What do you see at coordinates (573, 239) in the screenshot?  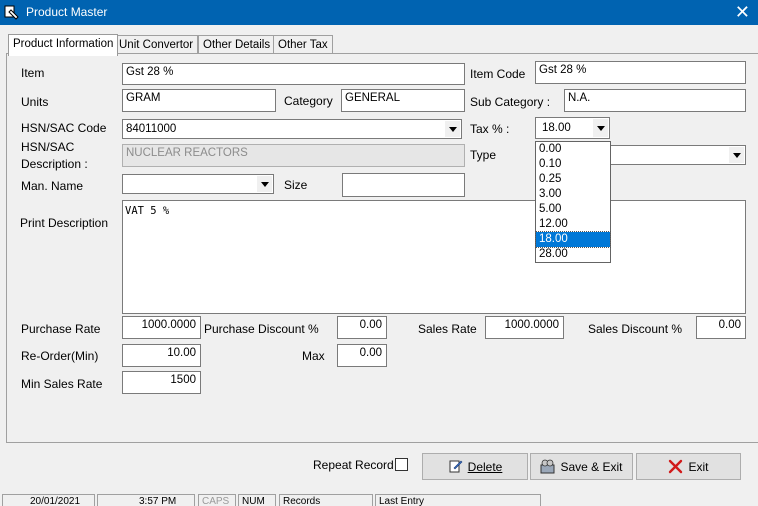 I see `tax-option: 18.00` at bounding box center [573, 239].